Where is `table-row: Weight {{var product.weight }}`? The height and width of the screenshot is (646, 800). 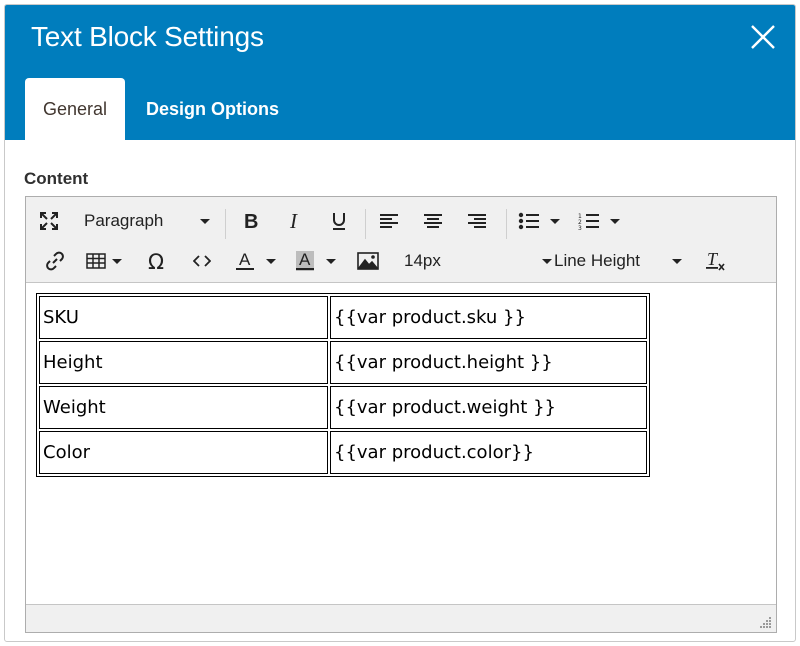
table-row: Weight {{var product.weight }} is located at coordinates (343, 407).